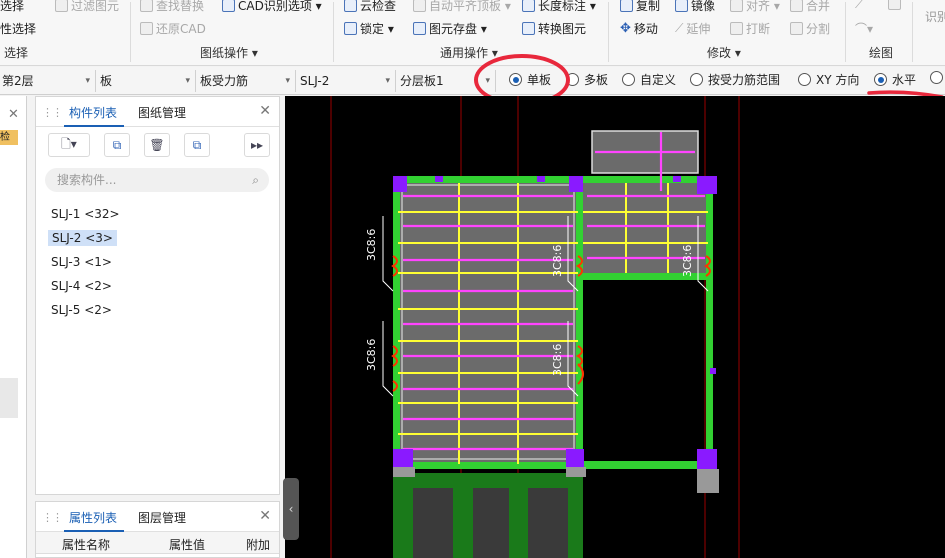  What do you see at coordinates (13, 327) in the screenshot?
I see `left-side-strip: ✕ 检验` at bounding box center [13, 327].